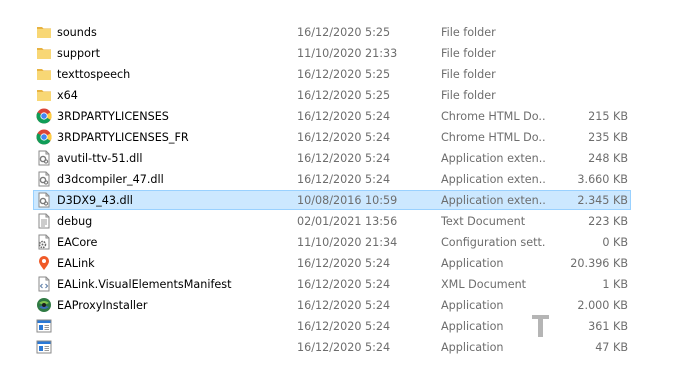 The image size is (698, 390). Describe the element at coordinates (484, 284) in the screenshot. I see `file-type: XML Document` at that location.